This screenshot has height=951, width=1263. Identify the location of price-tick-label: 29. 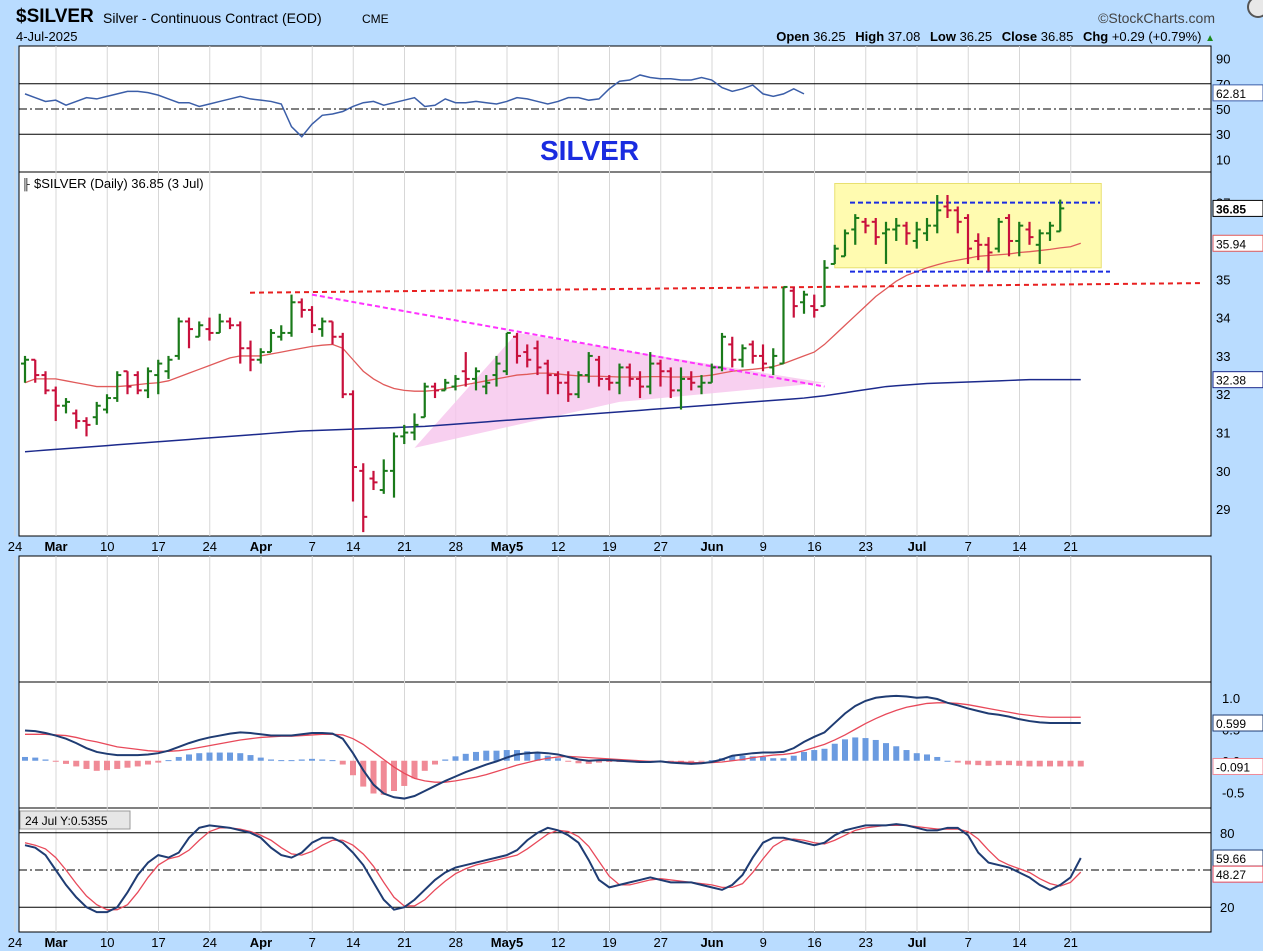
(1223, 509).